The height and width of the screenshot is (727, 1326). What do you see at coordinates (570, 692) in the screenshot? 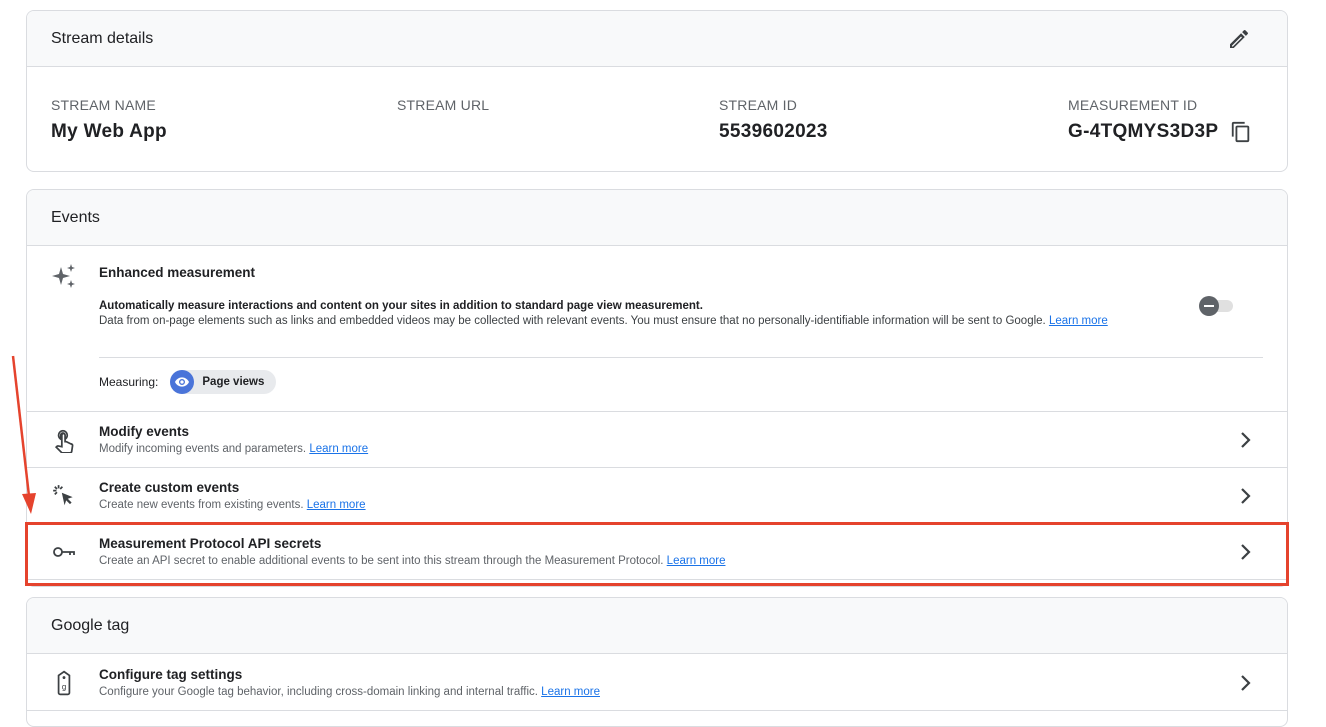
I see `configure-tag-settings-learn-more-link: Learn more` at bounding box center [570, 692].